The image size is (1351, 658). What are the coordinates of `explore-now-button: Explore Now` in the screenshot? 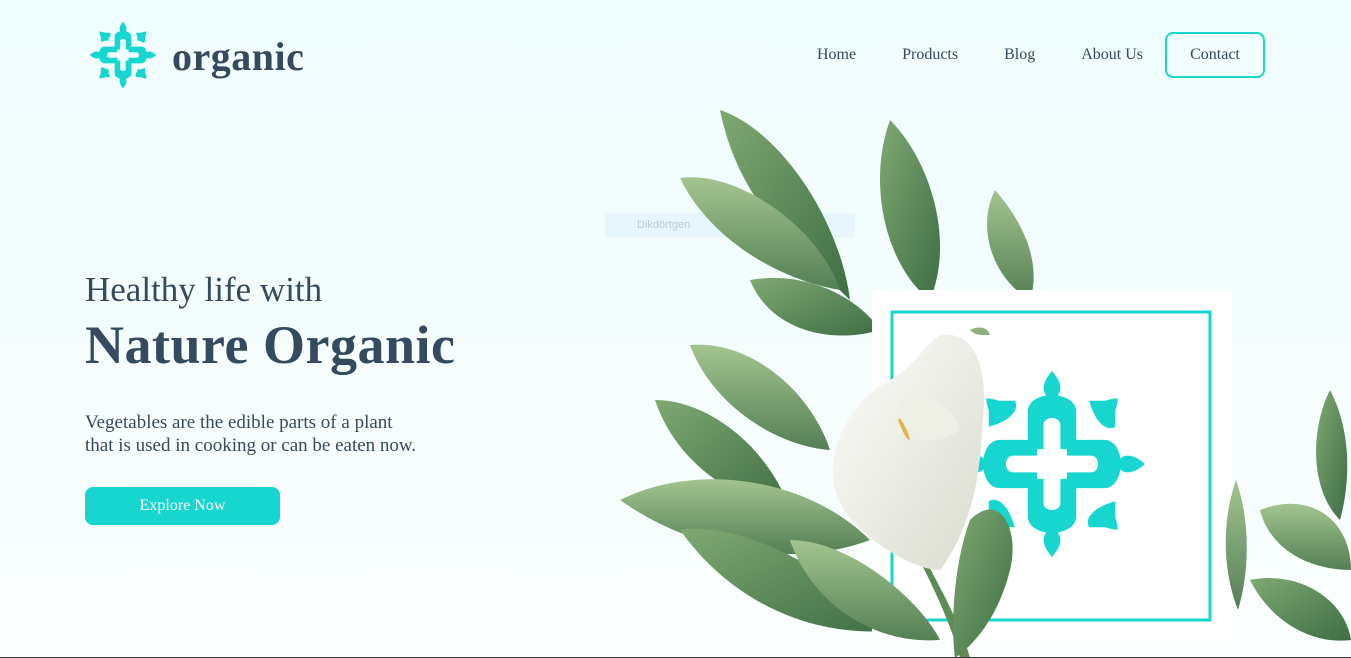 It's located at (182, 506).